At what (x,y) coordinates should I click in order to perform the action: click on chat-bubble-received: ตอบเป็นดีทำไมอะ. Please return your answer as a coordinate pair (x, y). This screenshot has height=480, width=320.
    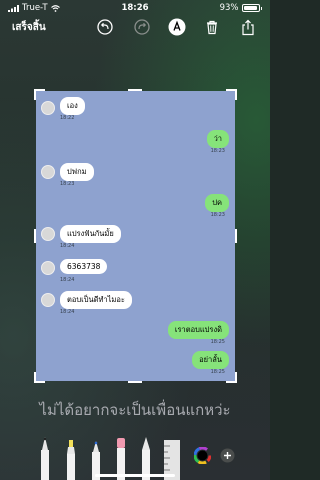
    Looking at the image, I should click on (96, 300).